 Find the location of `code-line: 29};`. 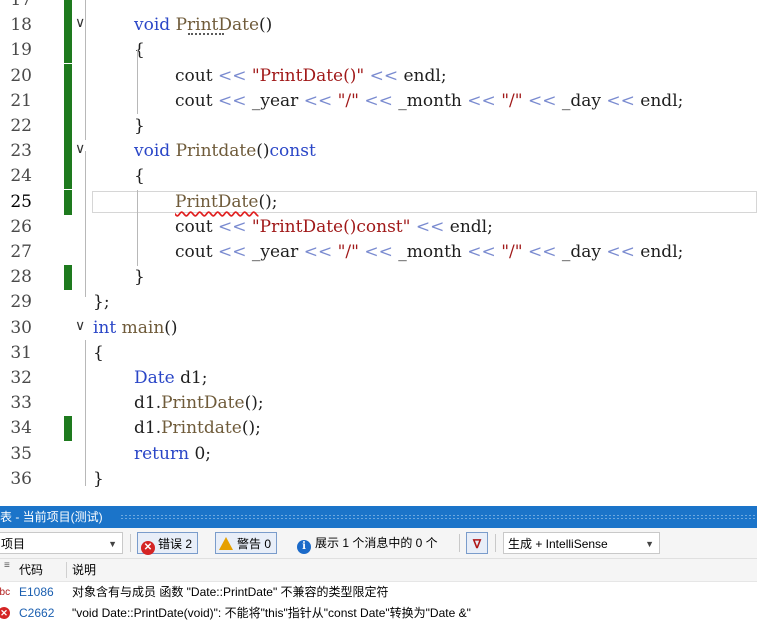

code-line: 29}; is located at coordinates (378, 302).